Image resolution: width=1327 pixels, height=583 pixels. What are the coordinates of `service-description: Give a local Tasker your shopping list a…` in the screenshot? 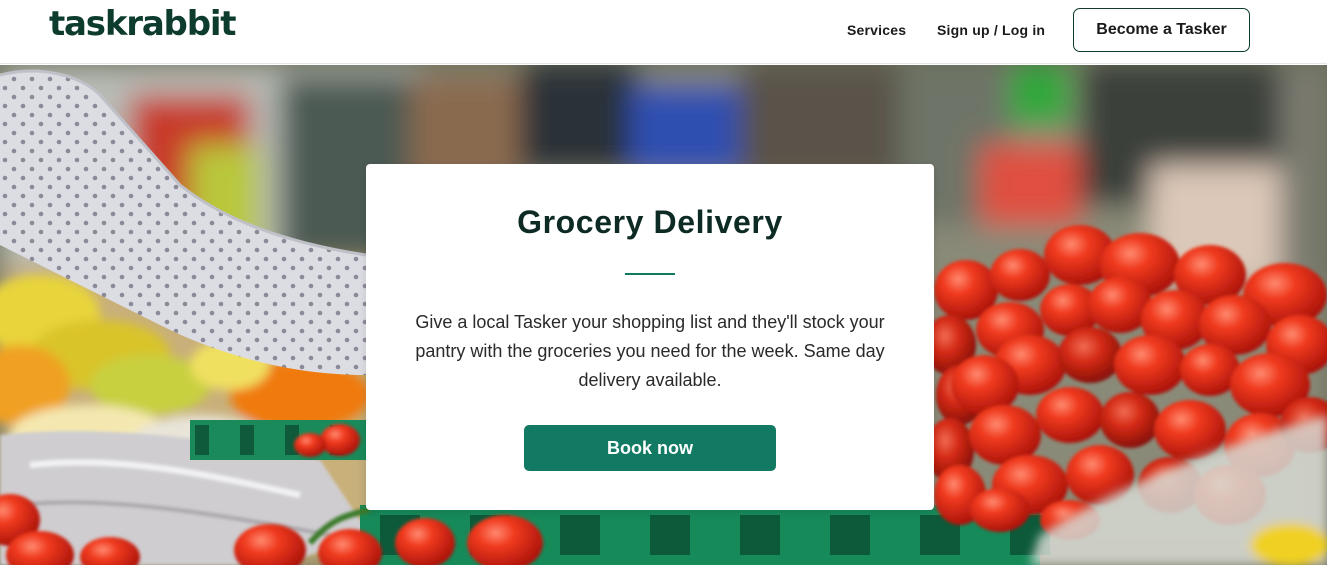 It's located at (650, 351).